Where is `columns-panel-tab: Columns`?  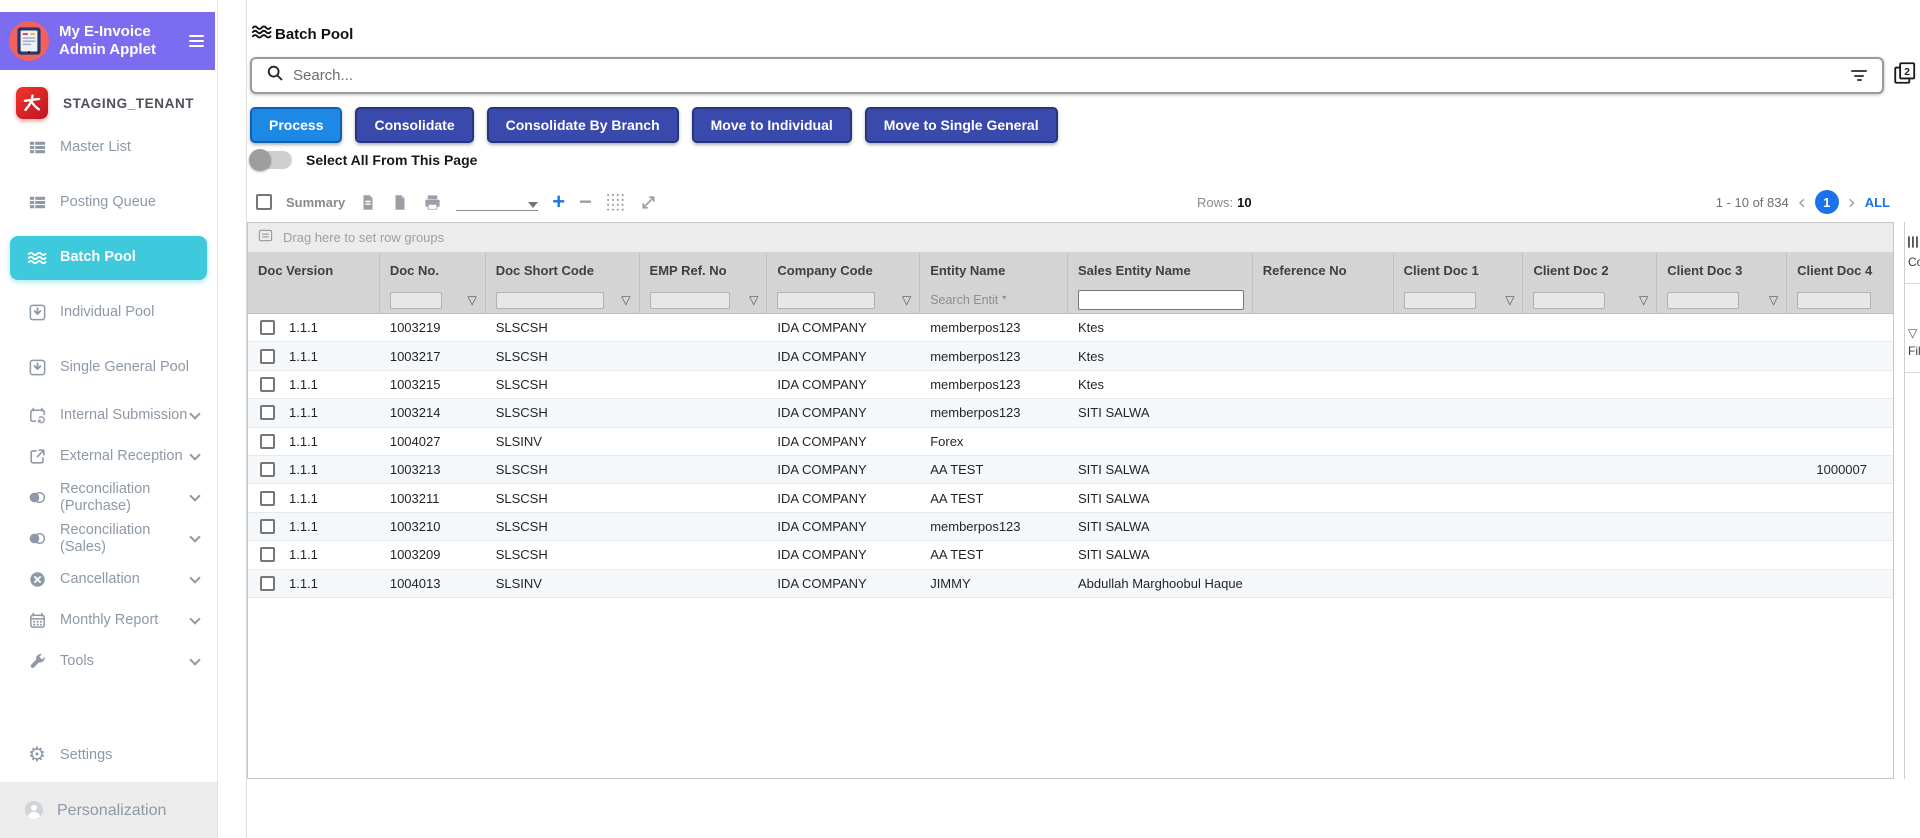
columns-panel-tab: Columns is located at coordinates (1912, 253).